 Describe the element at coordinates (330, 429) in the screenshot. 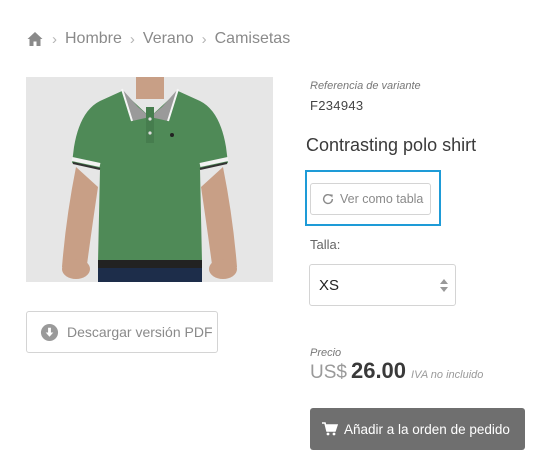

I see `cart-icon` at that location.